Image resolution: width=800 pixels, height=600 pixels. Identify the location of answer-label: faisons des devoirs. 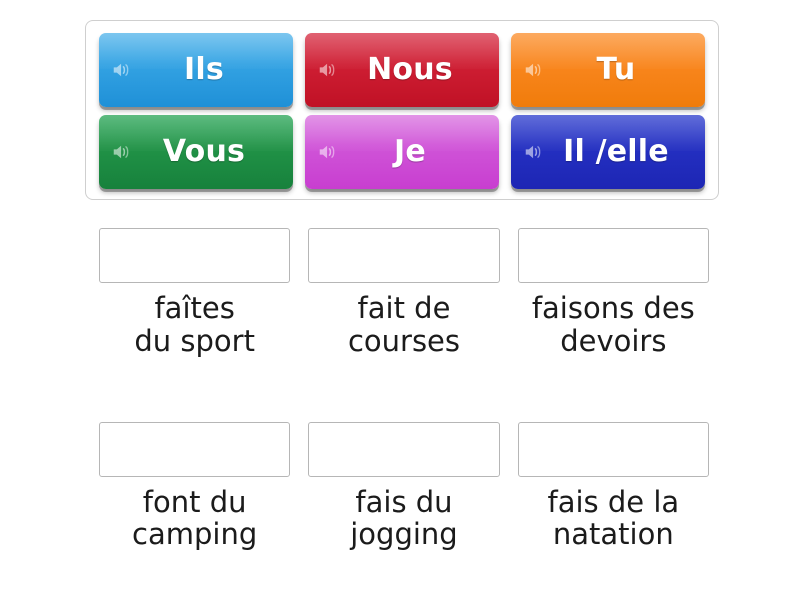
(613, 324).